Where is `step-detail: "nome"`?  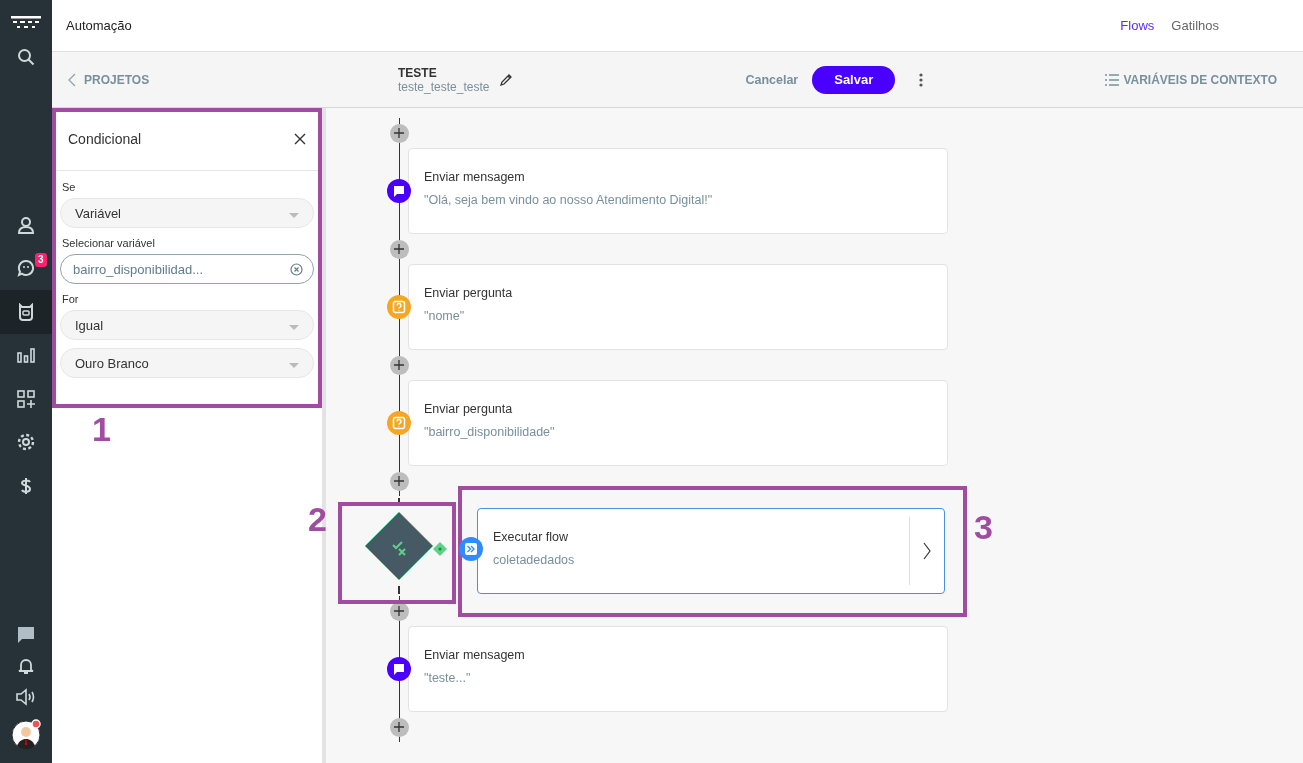
step-detail: "nome" is located at coordinates (445, 316).